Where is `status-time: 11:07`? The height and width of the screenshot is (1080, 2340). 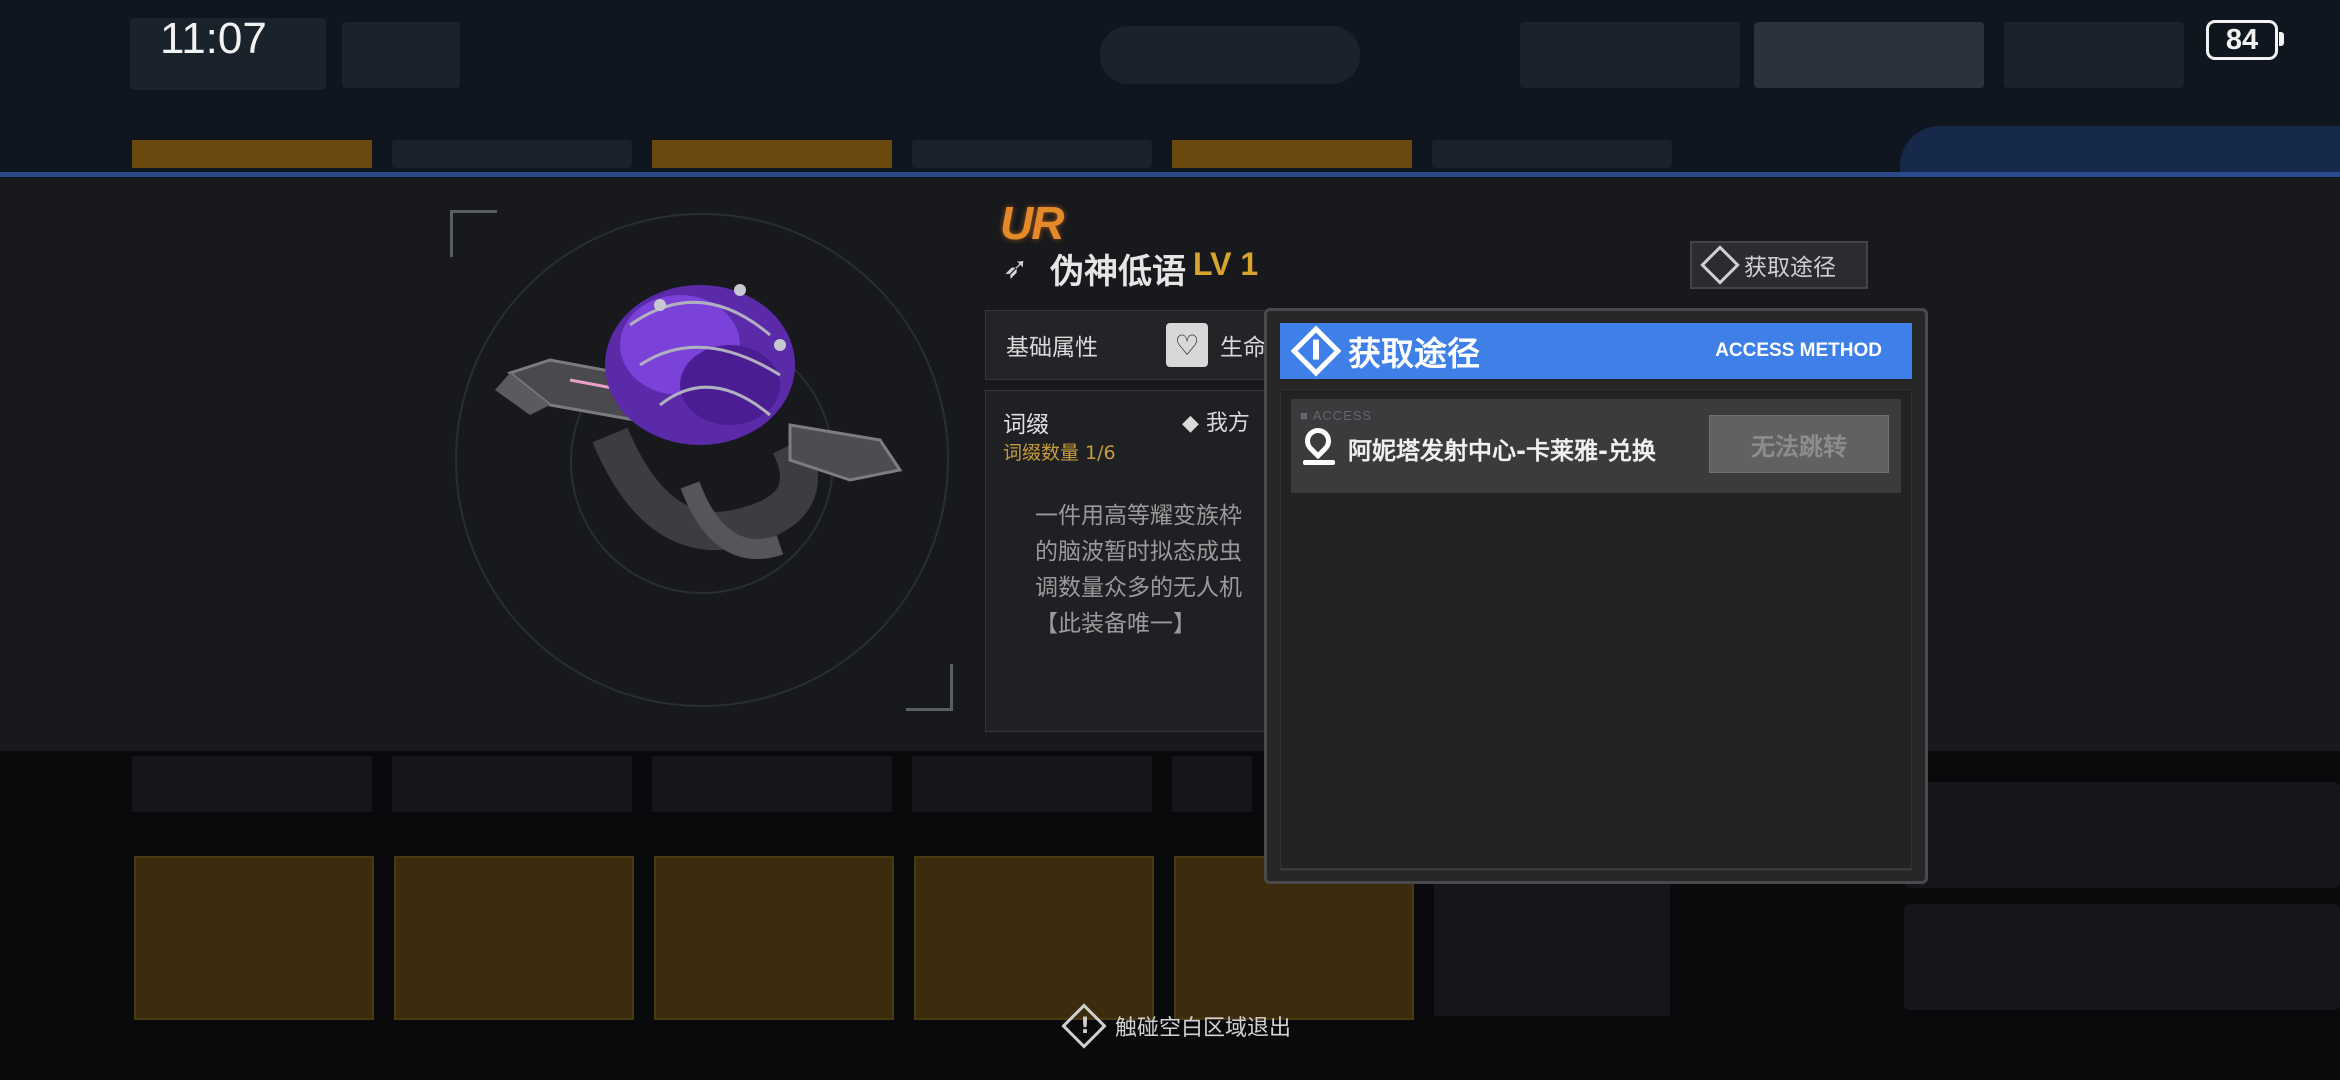
status-time: 11:07 is located at coordinates (213, 38).